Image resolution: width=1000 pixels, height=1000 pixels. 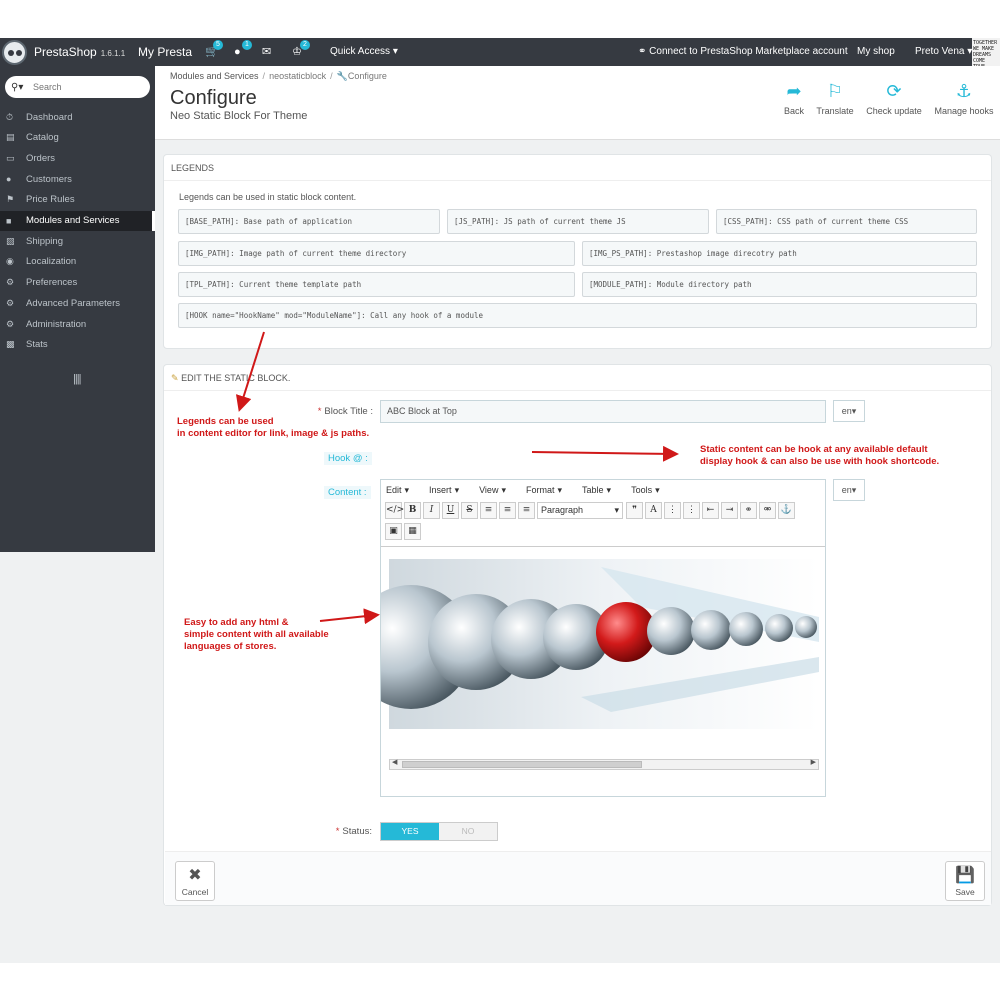 I want to click on arrow-hook, so click(x=605, y=453).